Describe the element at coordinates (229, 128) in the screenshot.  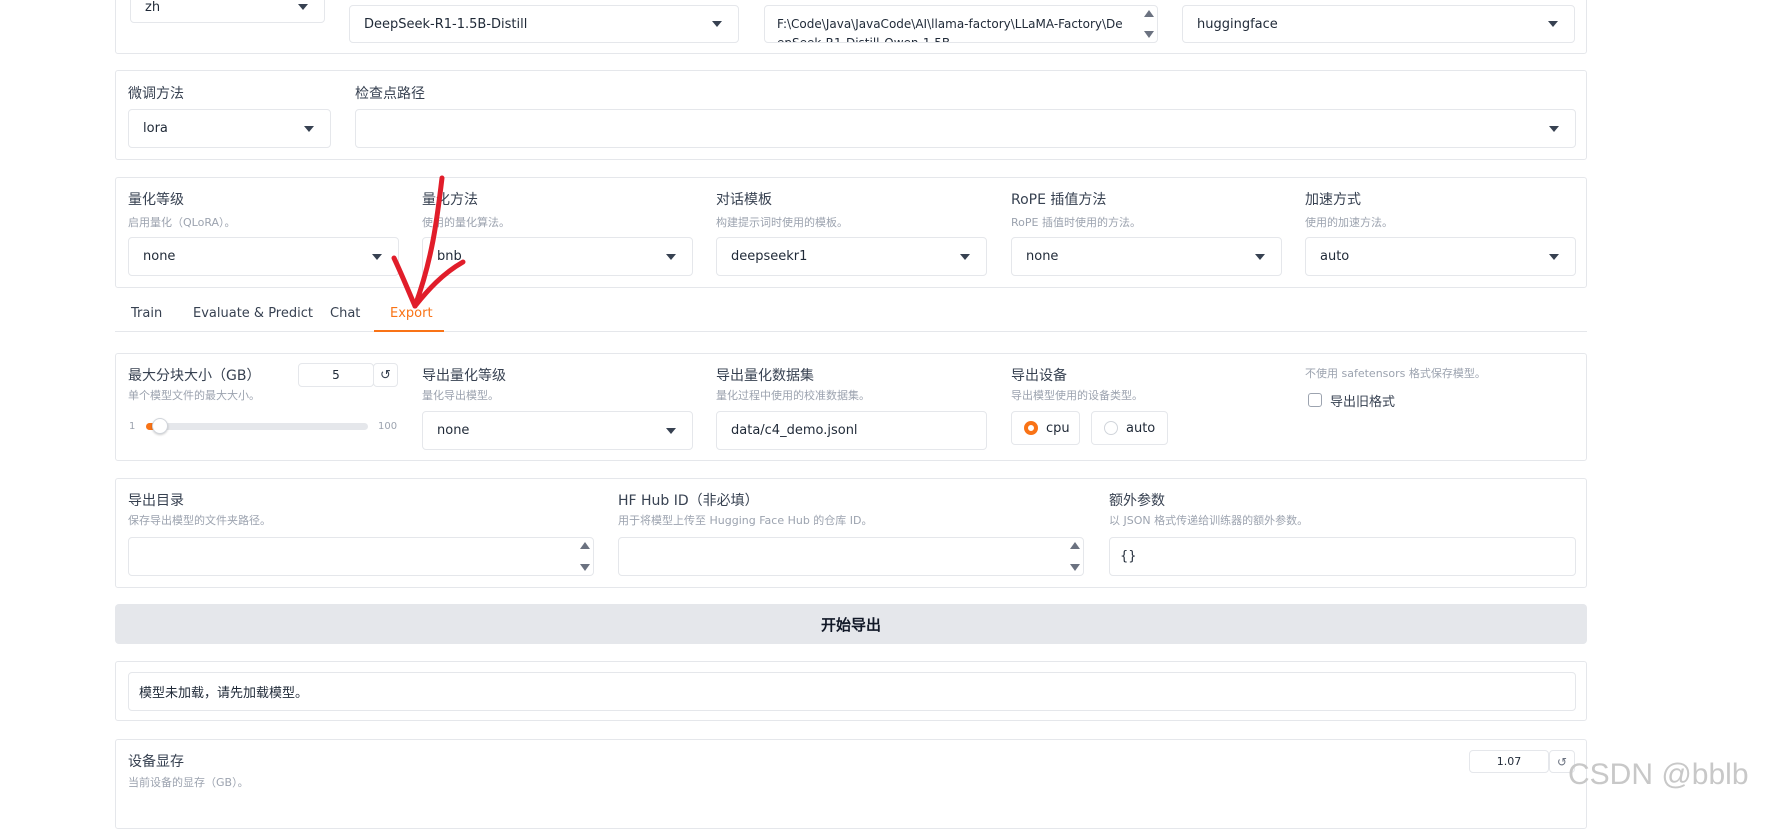
I see `finetune-method-select: lora` at that location.